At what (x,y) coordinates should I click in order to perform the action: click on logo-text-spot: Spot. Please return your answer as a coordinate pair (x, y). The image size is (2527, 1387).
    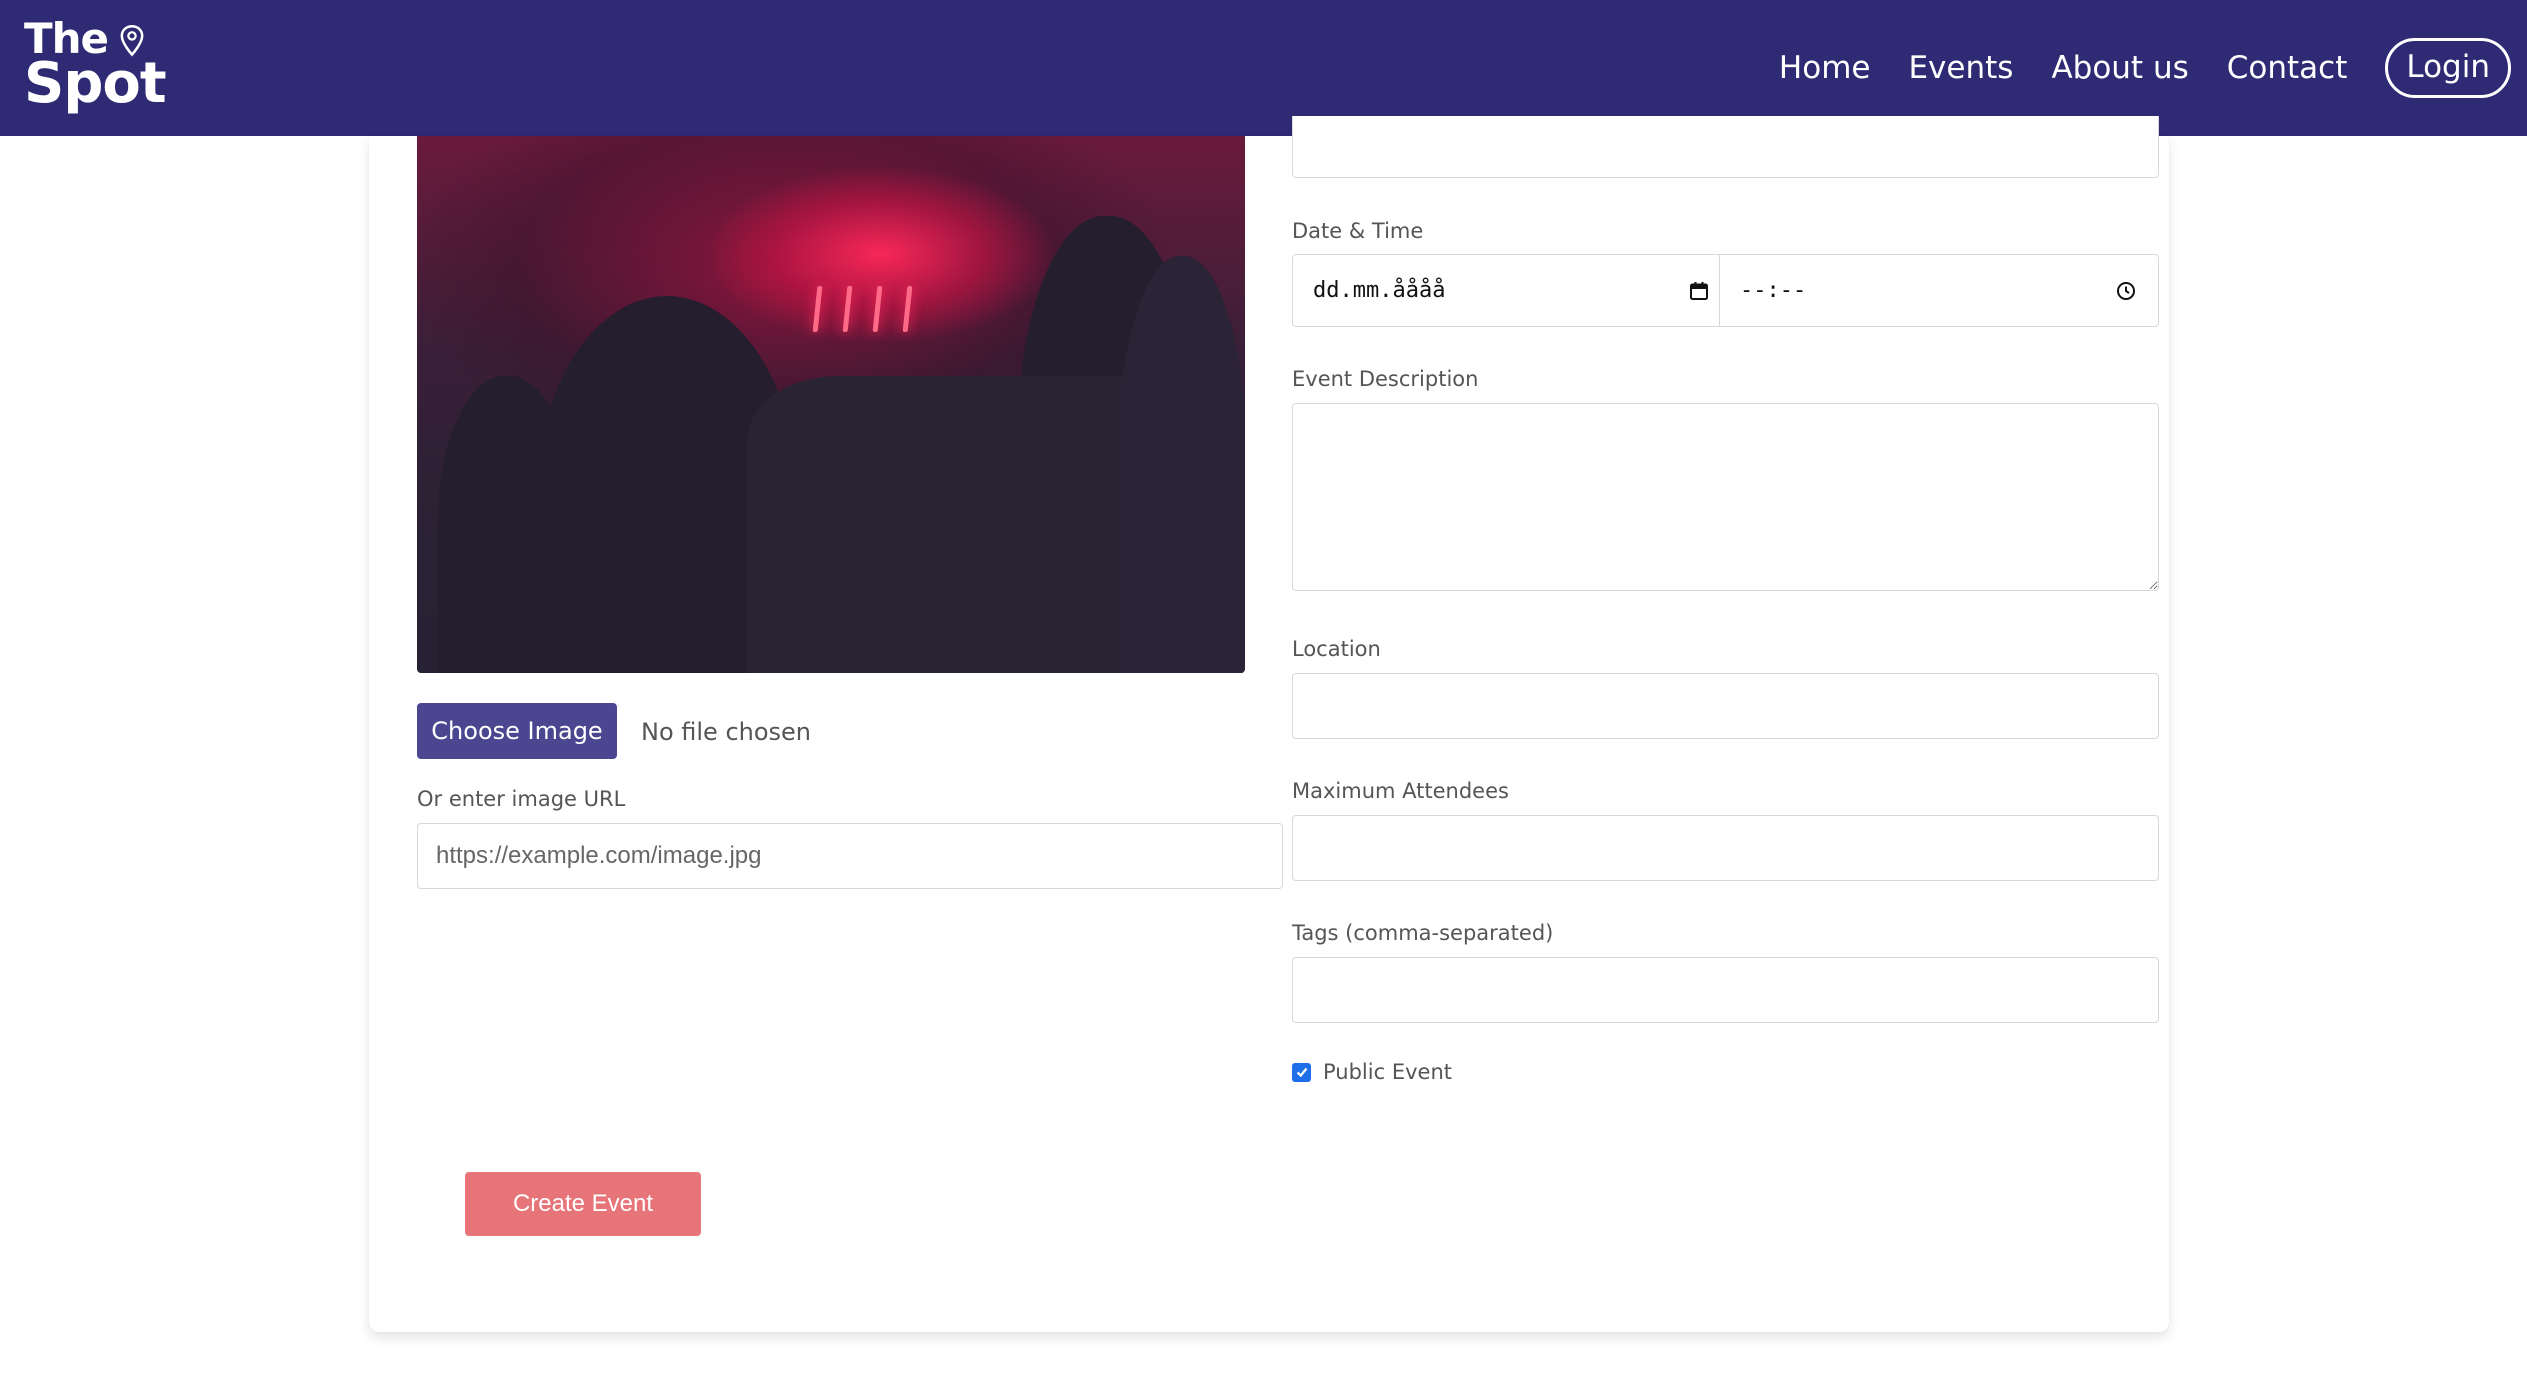
    Looking at the image, I should click on (95, 83).